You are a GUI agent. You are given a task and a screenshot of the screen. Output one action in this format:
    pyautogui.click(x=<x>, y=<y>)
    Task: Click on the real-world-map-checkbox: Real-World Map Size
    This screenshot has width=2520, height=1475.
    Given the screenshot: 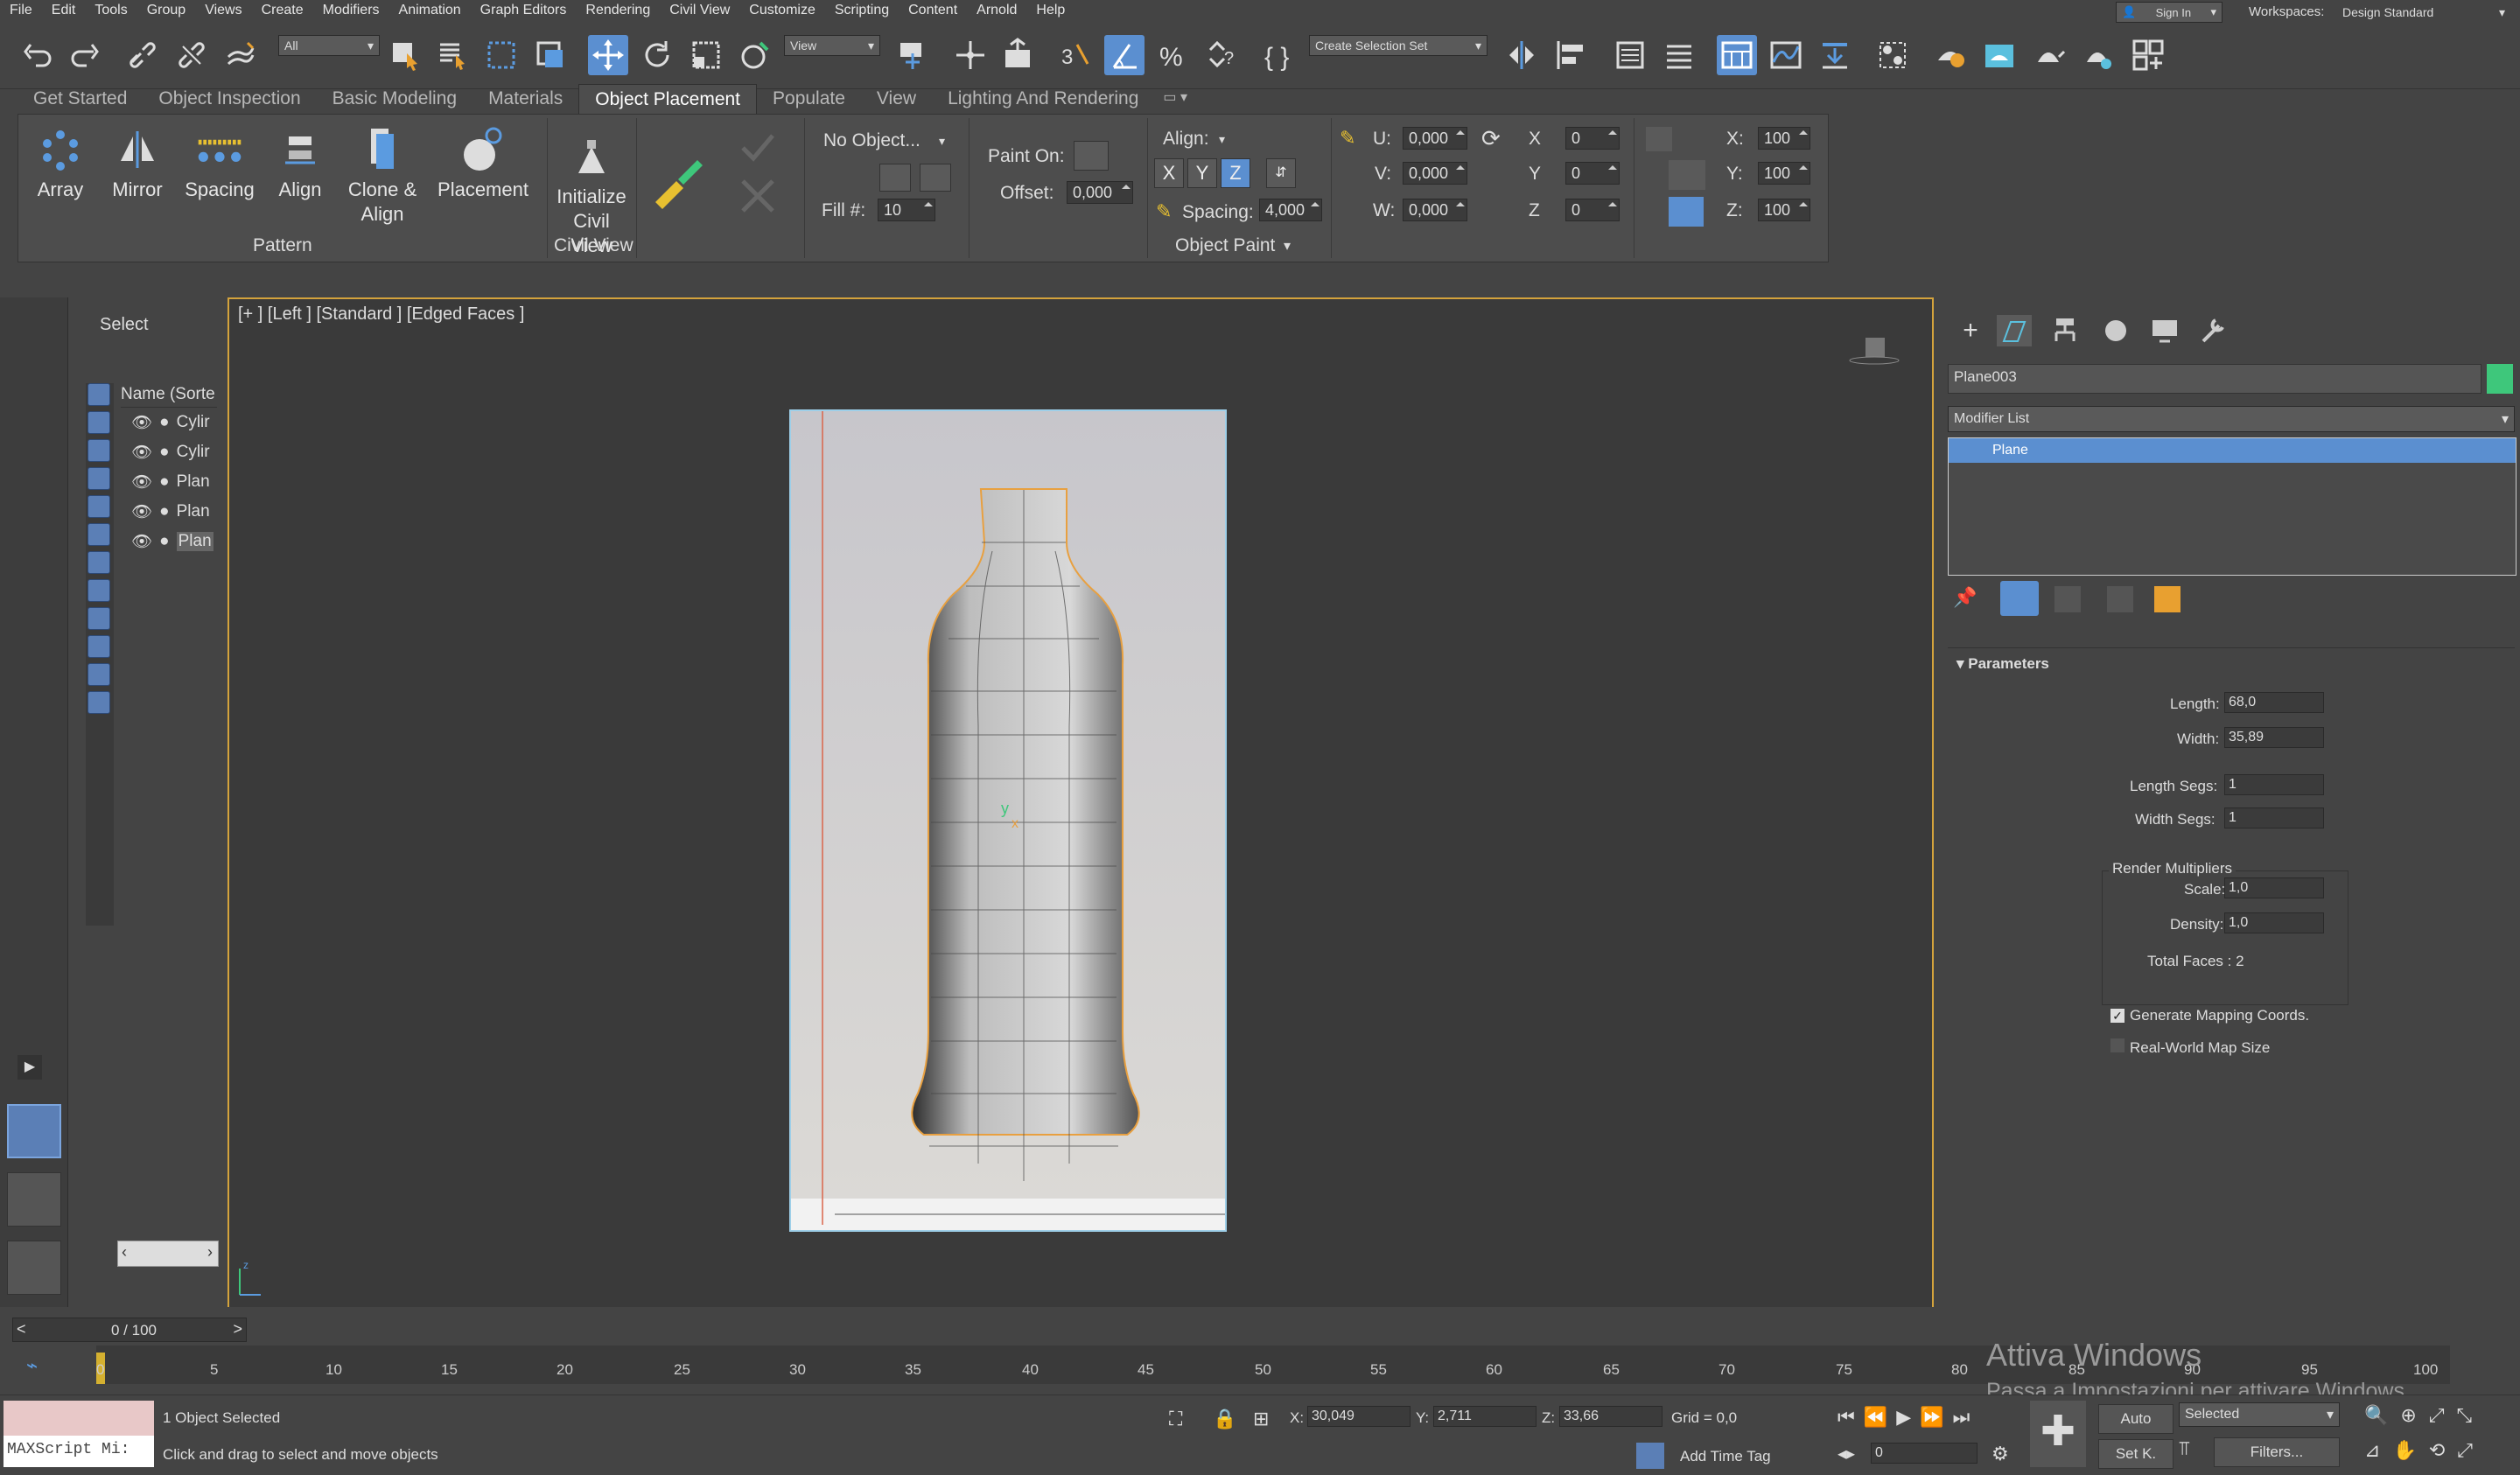 What is the action you would take?
    pyautogui.click(x=2190, y=1047)
    